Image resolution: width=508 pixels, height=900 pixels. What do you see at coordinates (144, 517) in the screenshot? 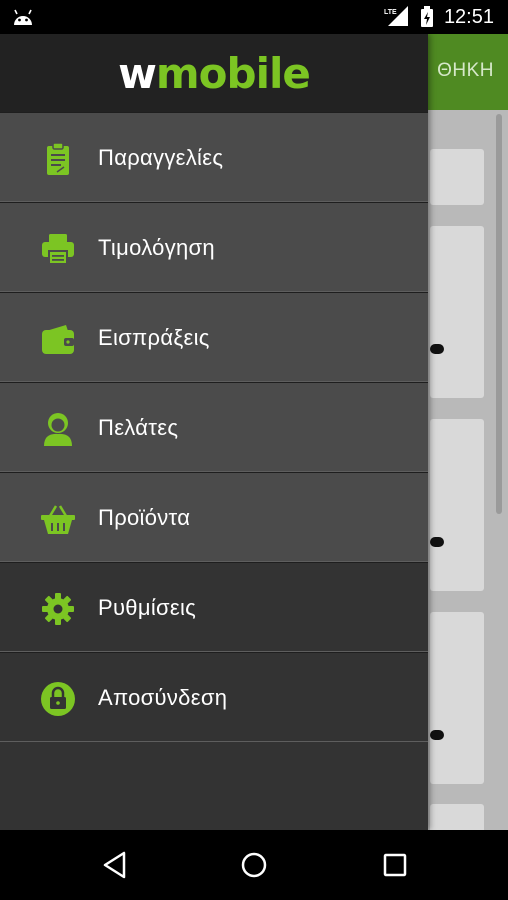
I see `menu-item-label: Προϊόντα` at bounding box center [144, 517].